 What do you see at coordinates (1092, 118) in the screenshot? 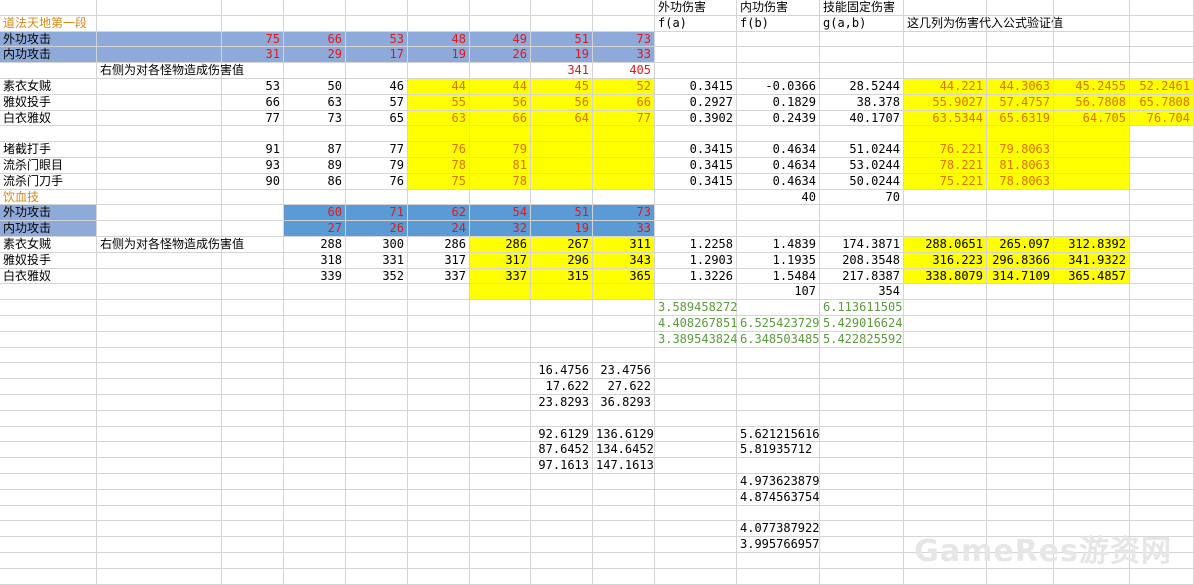
I see `verify-value: 64.705` at bounding box center [1092, 118].